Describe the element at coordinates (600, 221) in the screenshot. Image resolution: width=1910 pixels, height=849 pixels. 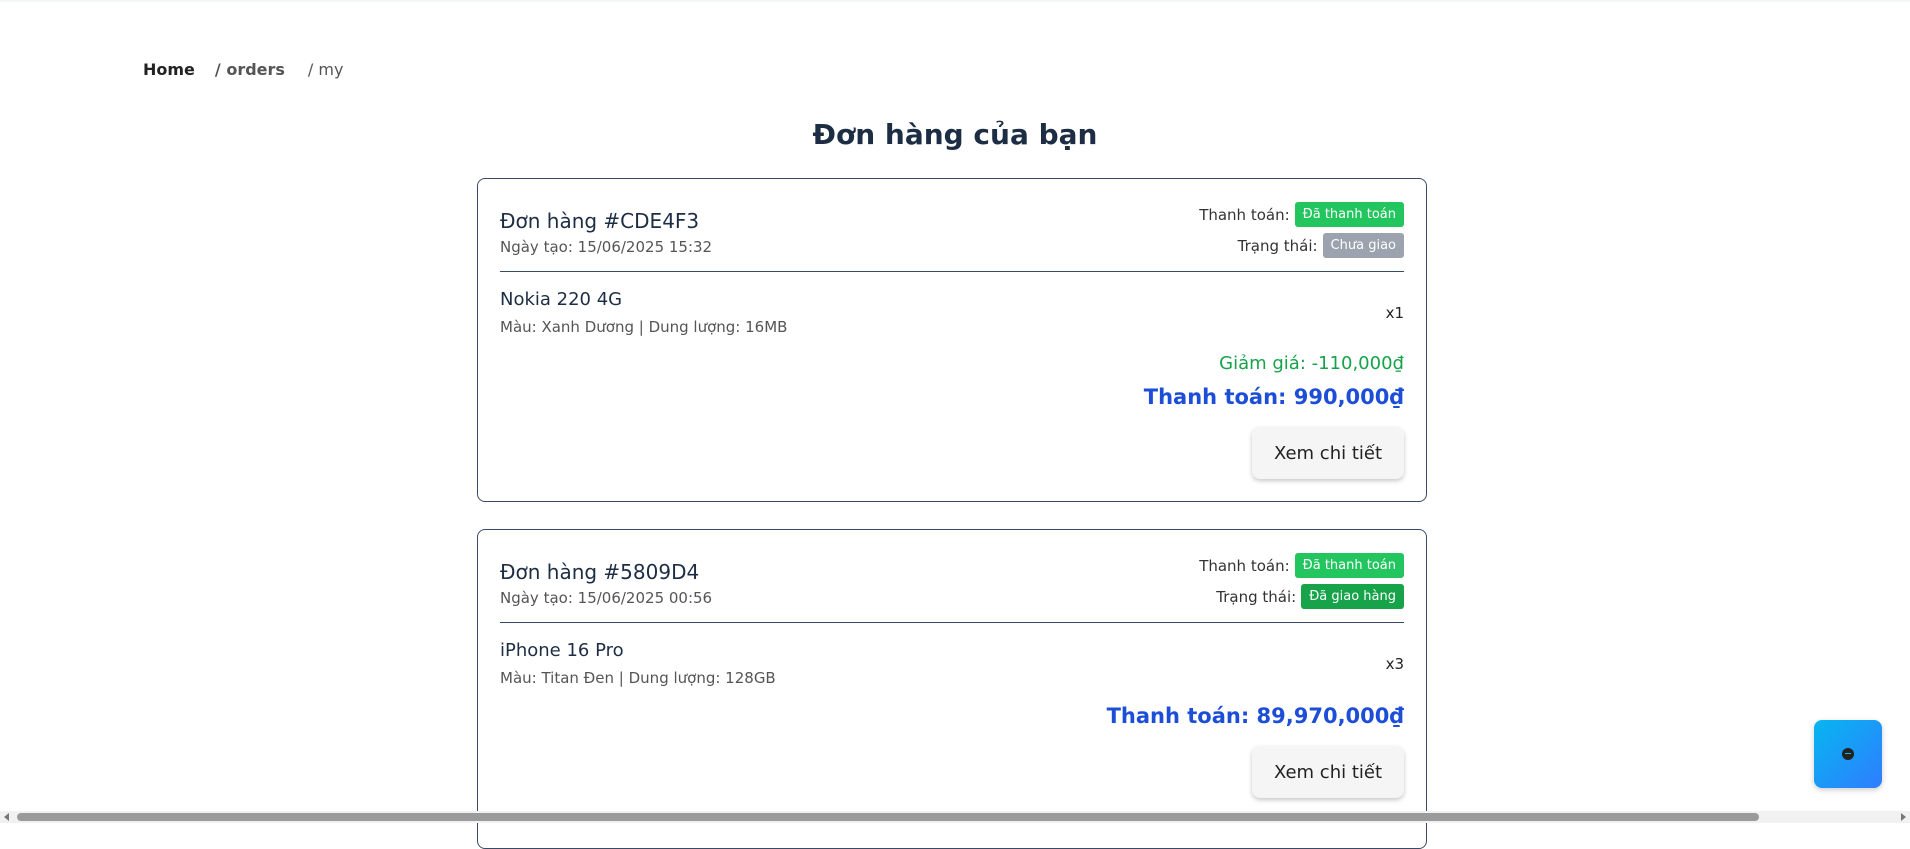
I see `order-id: Đơn hàng #CDE4F3` at that location.